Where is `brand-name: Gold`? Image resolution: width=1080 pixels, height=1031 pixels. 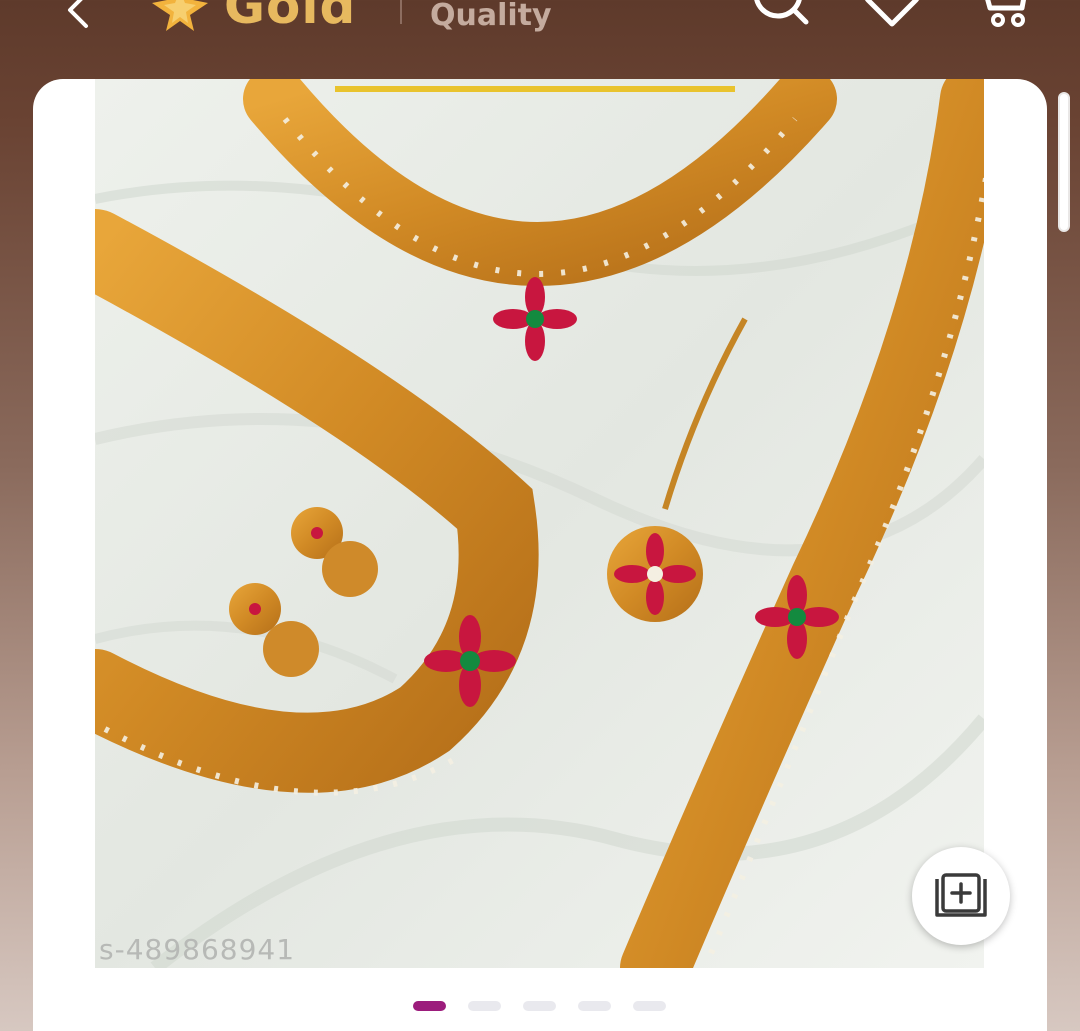 brand-name: Gold is located at coordinates (290, 17).